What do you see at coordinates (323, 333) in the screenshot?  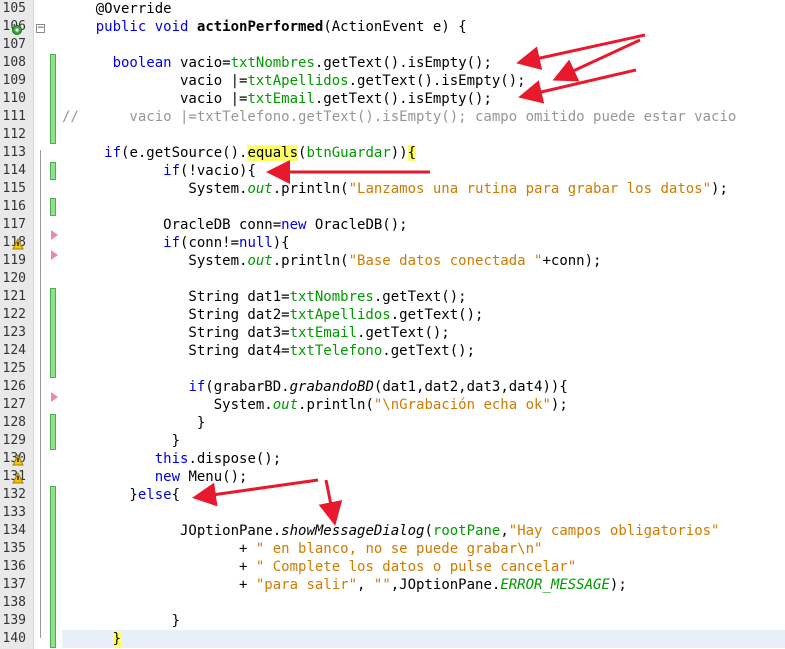 I see `code-token: txtEmail` at bounding box center [323, 333].